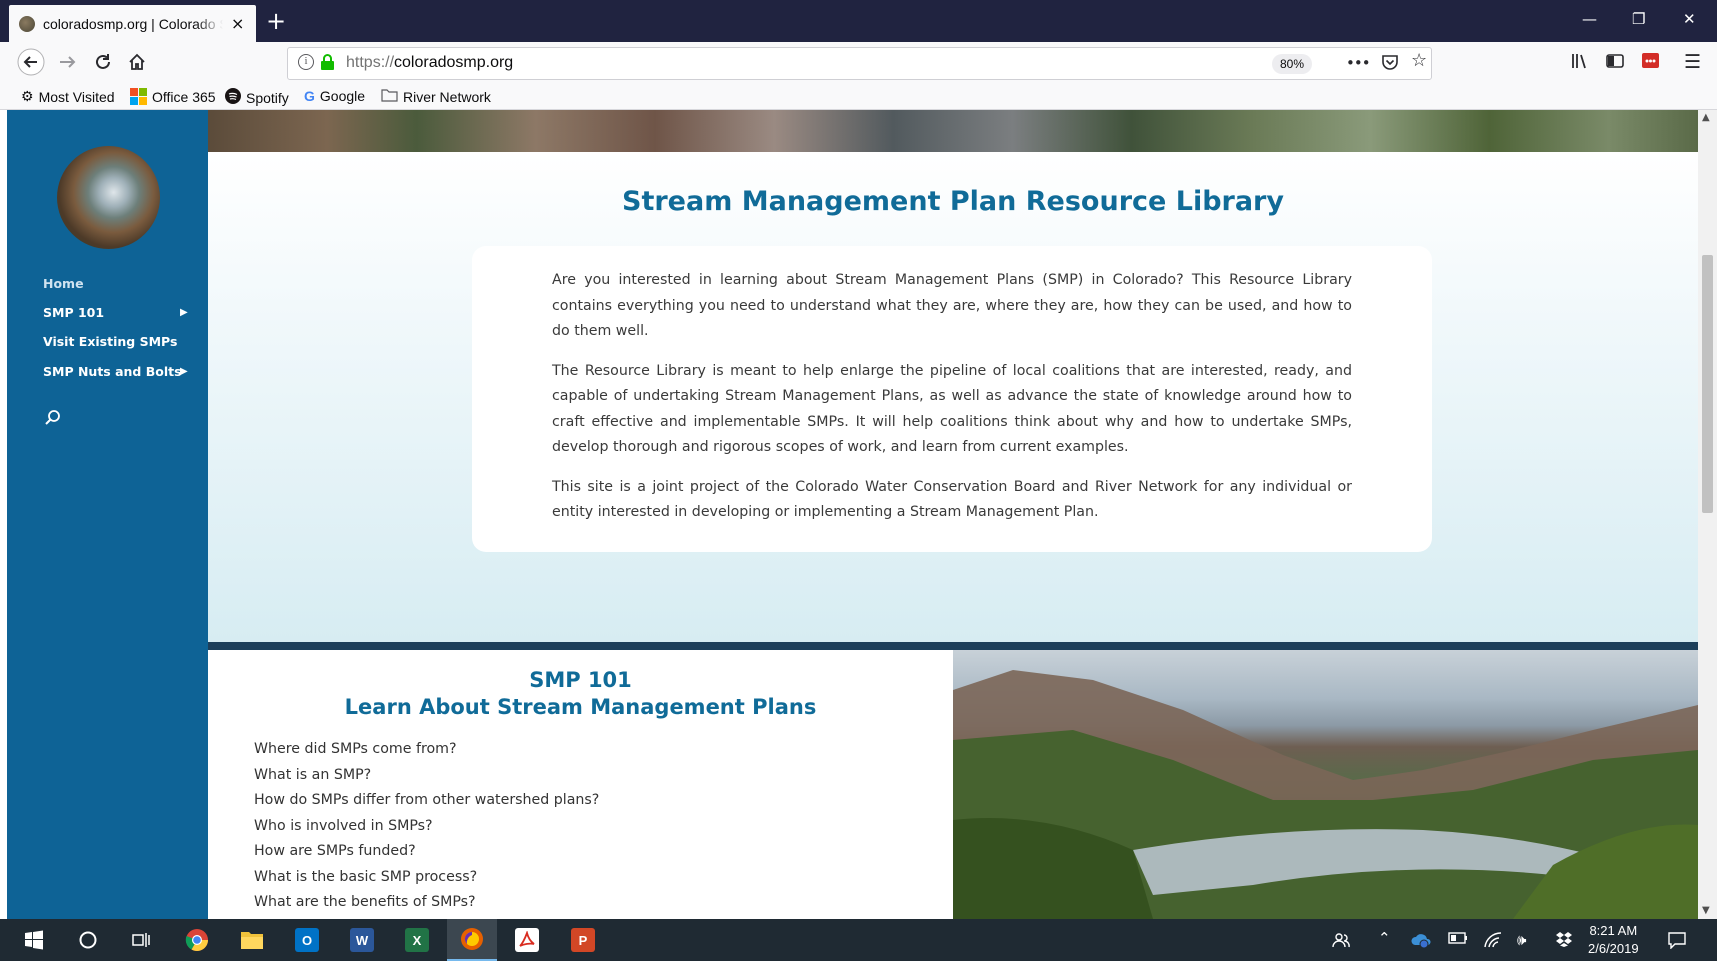 The image size is (1717, 961). What do you see at coordinates (1390, 64) in the screenshot?
I see `pocket-icon` at bounding box center [1390, 64].